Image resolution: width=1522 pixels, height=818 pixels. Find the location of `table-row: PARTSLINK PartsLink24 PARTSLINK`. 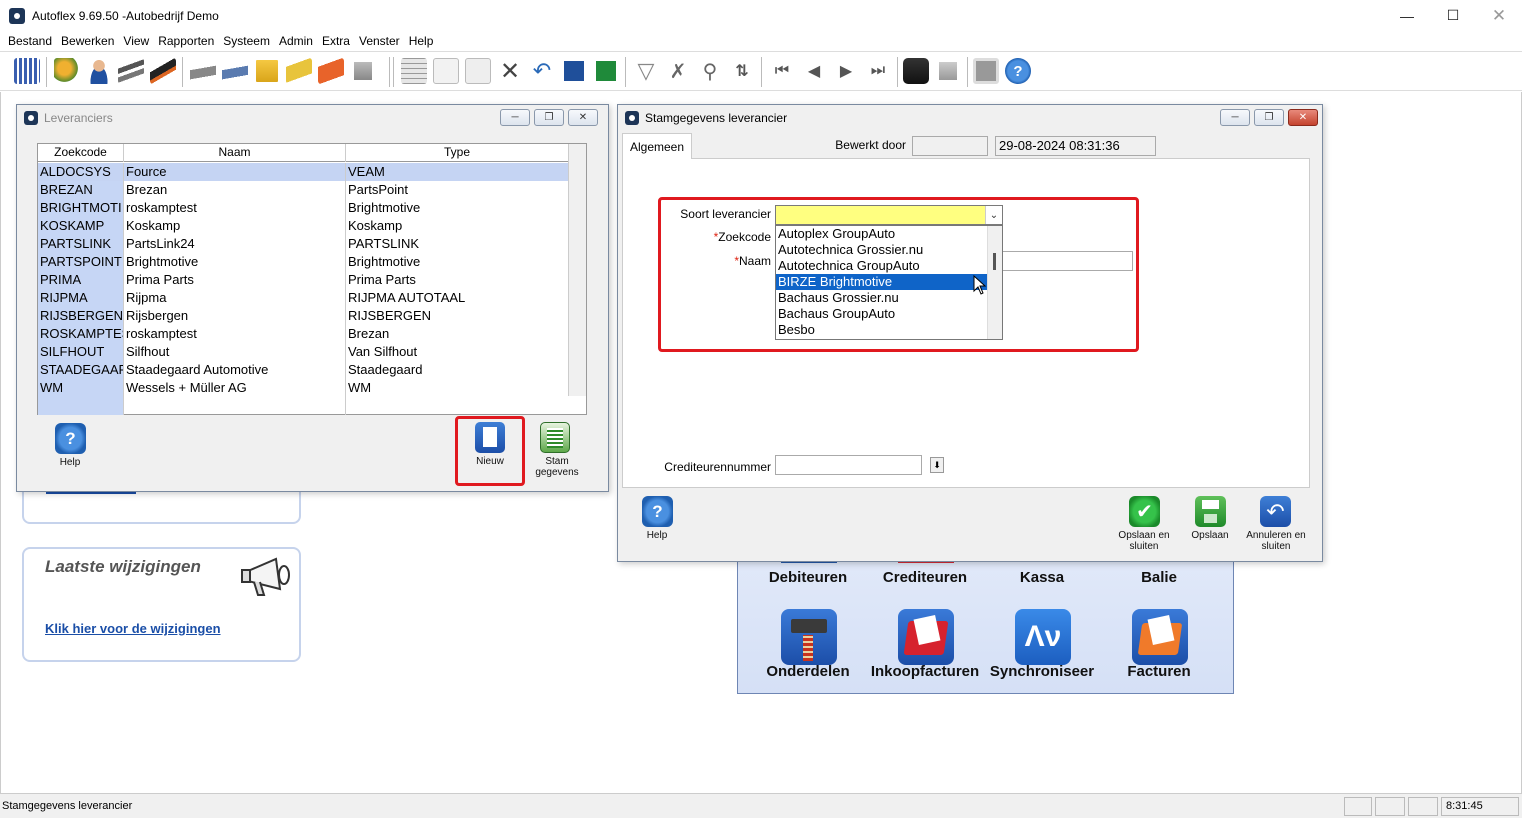

table-row: PARTSLINK PartsLink24 PARTSLINK is located at coordinates (303, 244).